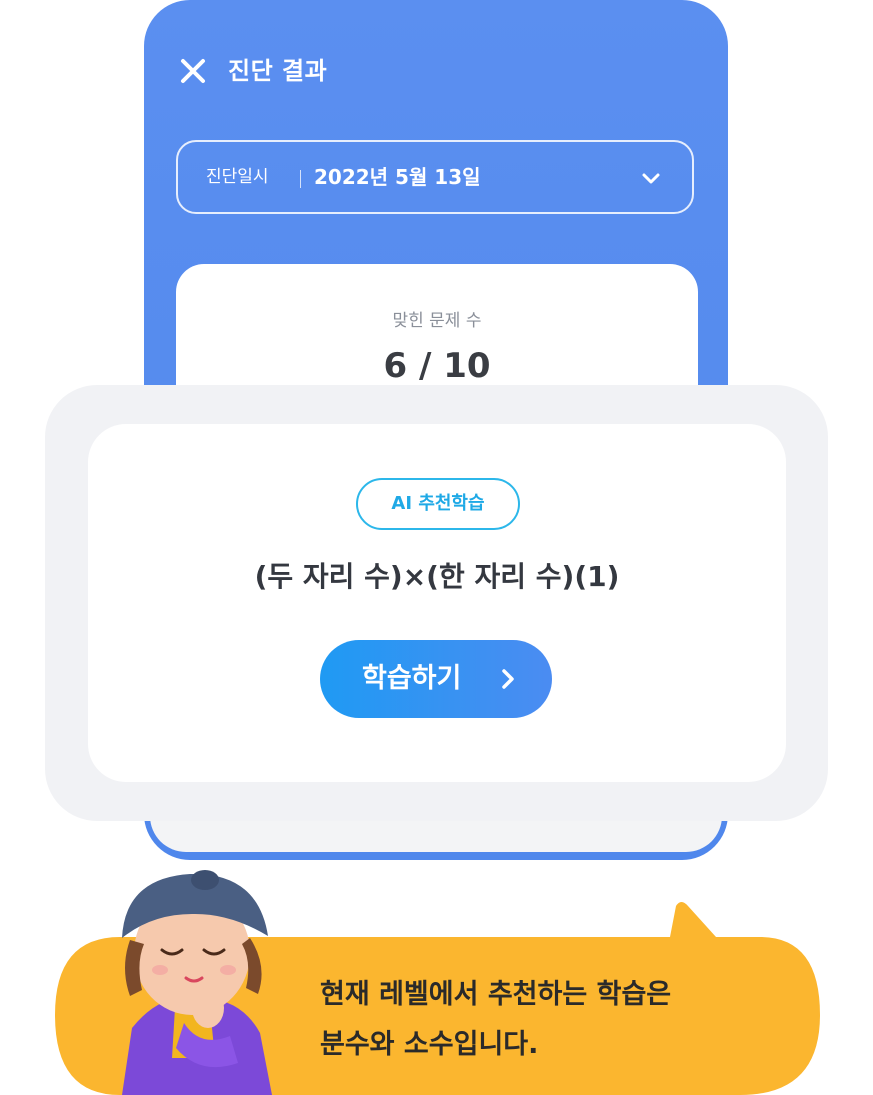 This screenshot has height=1095, width=873. I want to click on thinking-character, so click(197, 982).